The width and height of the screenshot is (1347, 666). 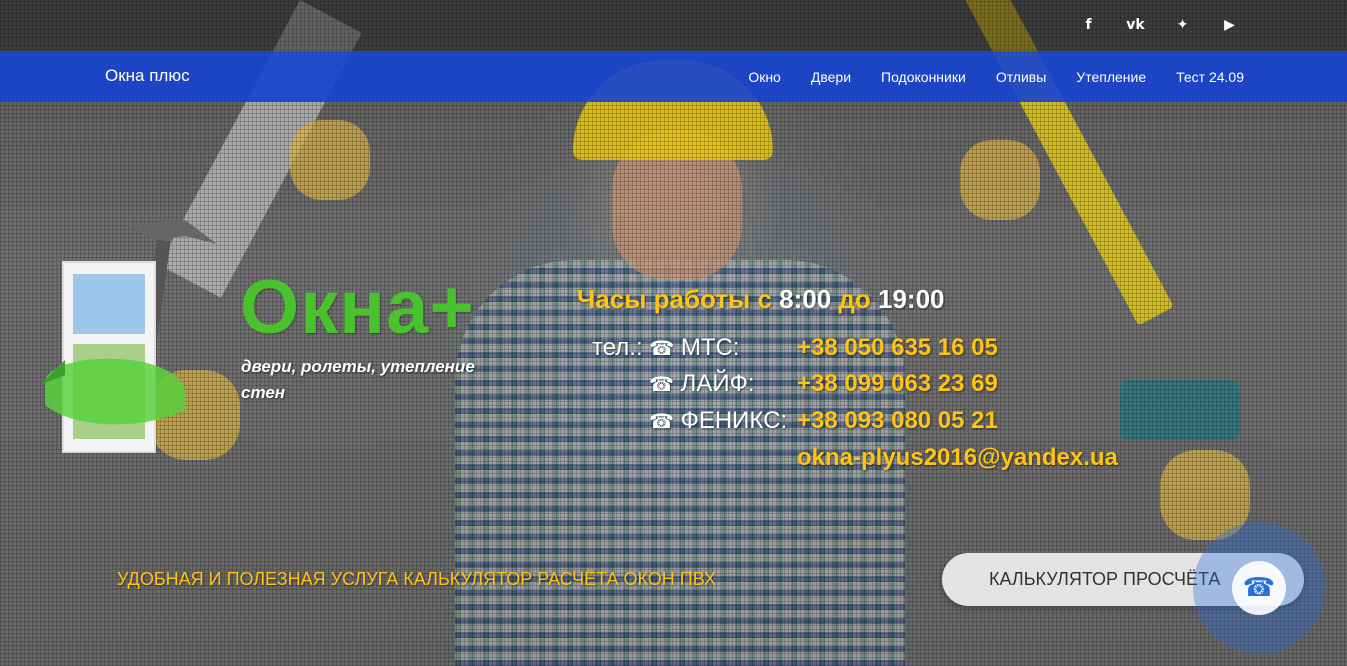 What do you see at coordinates (897, 348) in the screenshot?
I see `phone-number-mts: +38 050 635 16 05` at bounding box center [897, 348].